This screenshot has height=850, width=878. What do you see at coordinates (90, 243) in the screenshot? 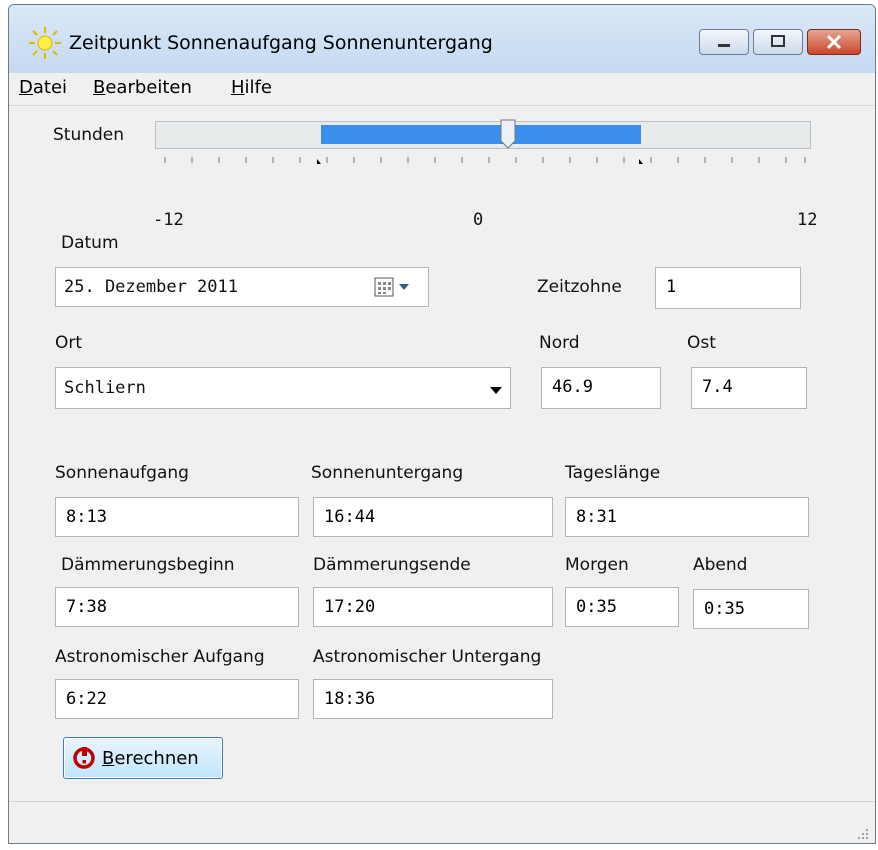
I see `date-label: Datum` at bounding box center [90, 243].